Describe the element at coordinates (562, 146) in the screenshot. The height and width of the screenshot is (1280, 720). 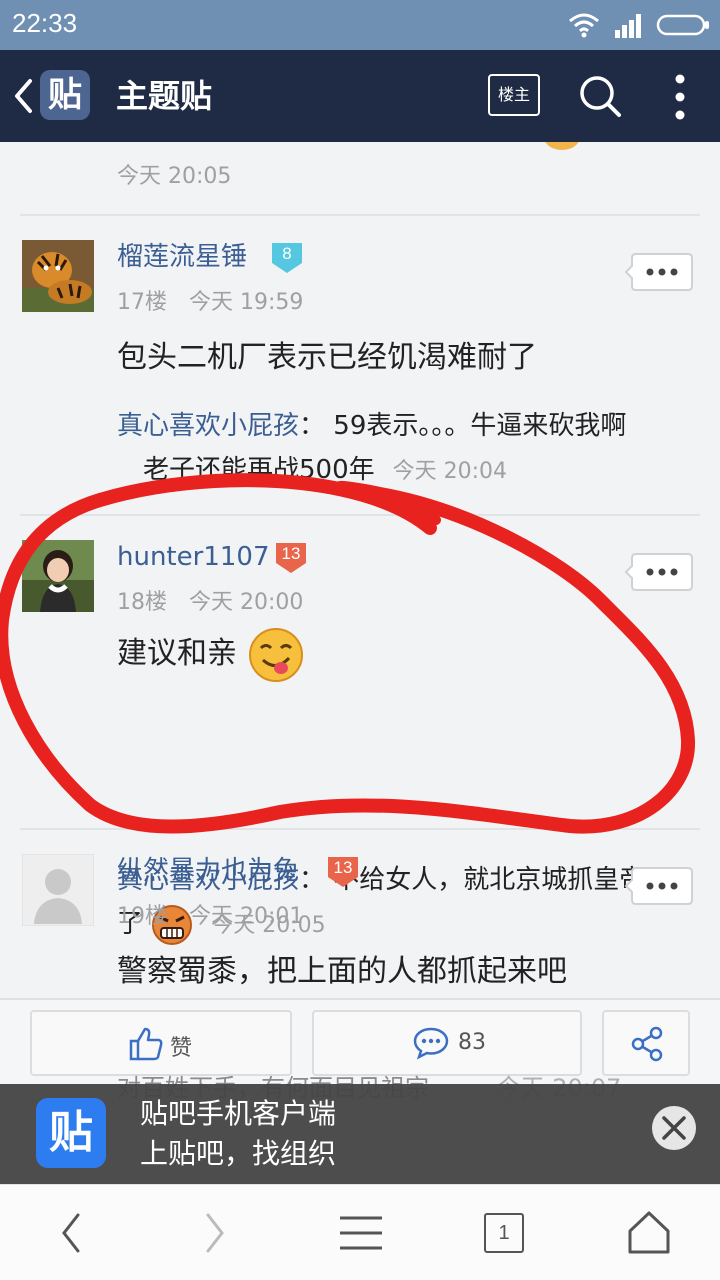
I see `emoji-icon` at that location.